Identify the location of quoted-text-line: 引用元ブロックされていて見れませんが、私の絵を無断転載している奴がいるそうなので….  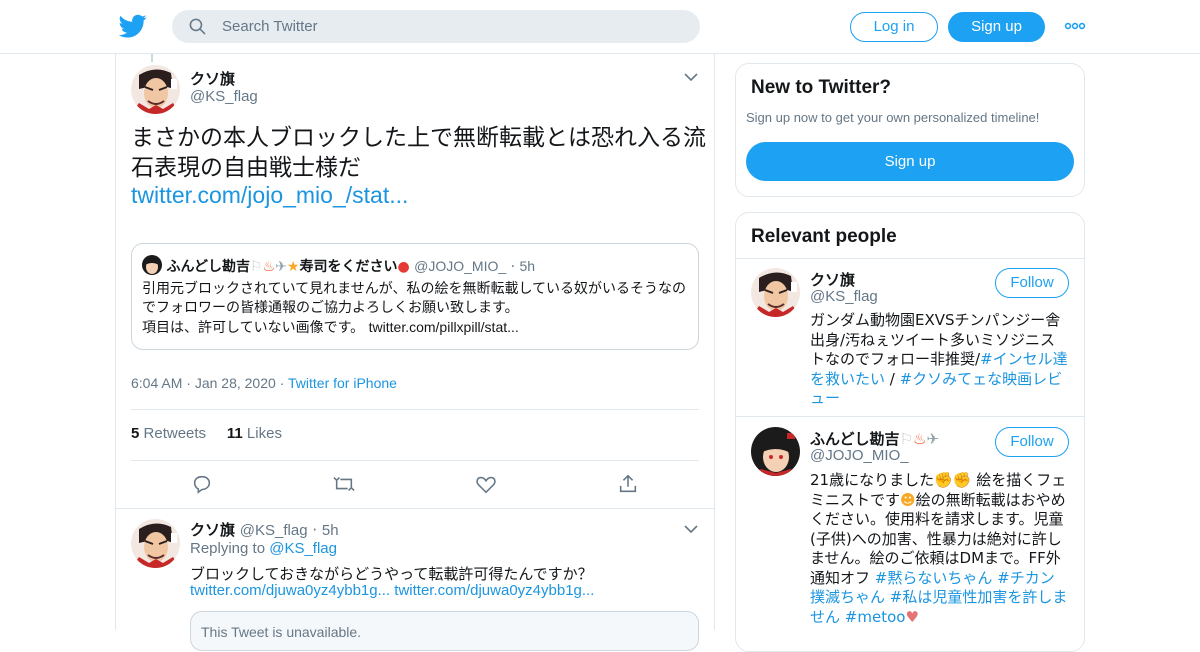
(414, 298).